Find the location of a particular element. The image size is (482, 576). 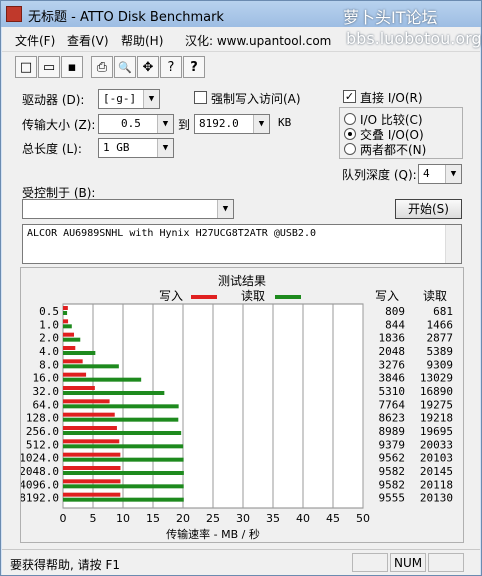

drive-select: [-g-] ▼ is located at coordinates (129, 99).